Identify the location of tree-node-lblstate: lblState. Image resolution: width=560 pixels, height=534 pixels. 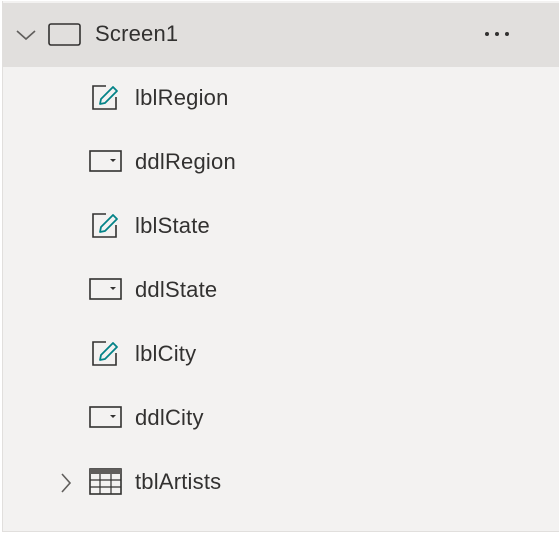
(281, 227).